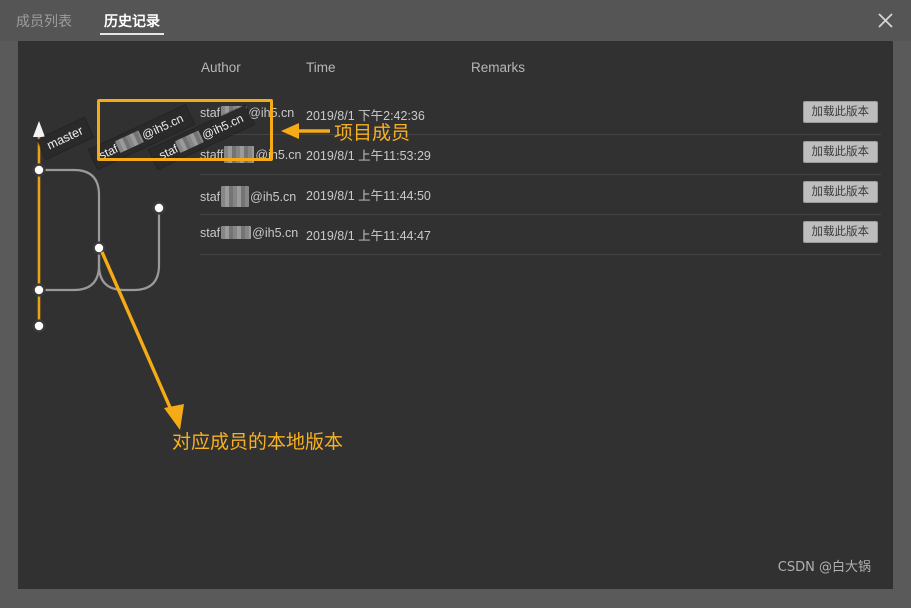  Describe the element at coordinates (368, 236) in the screenshot. I see `cell-time: 2019/8/1 上午11:44:47` at that location.